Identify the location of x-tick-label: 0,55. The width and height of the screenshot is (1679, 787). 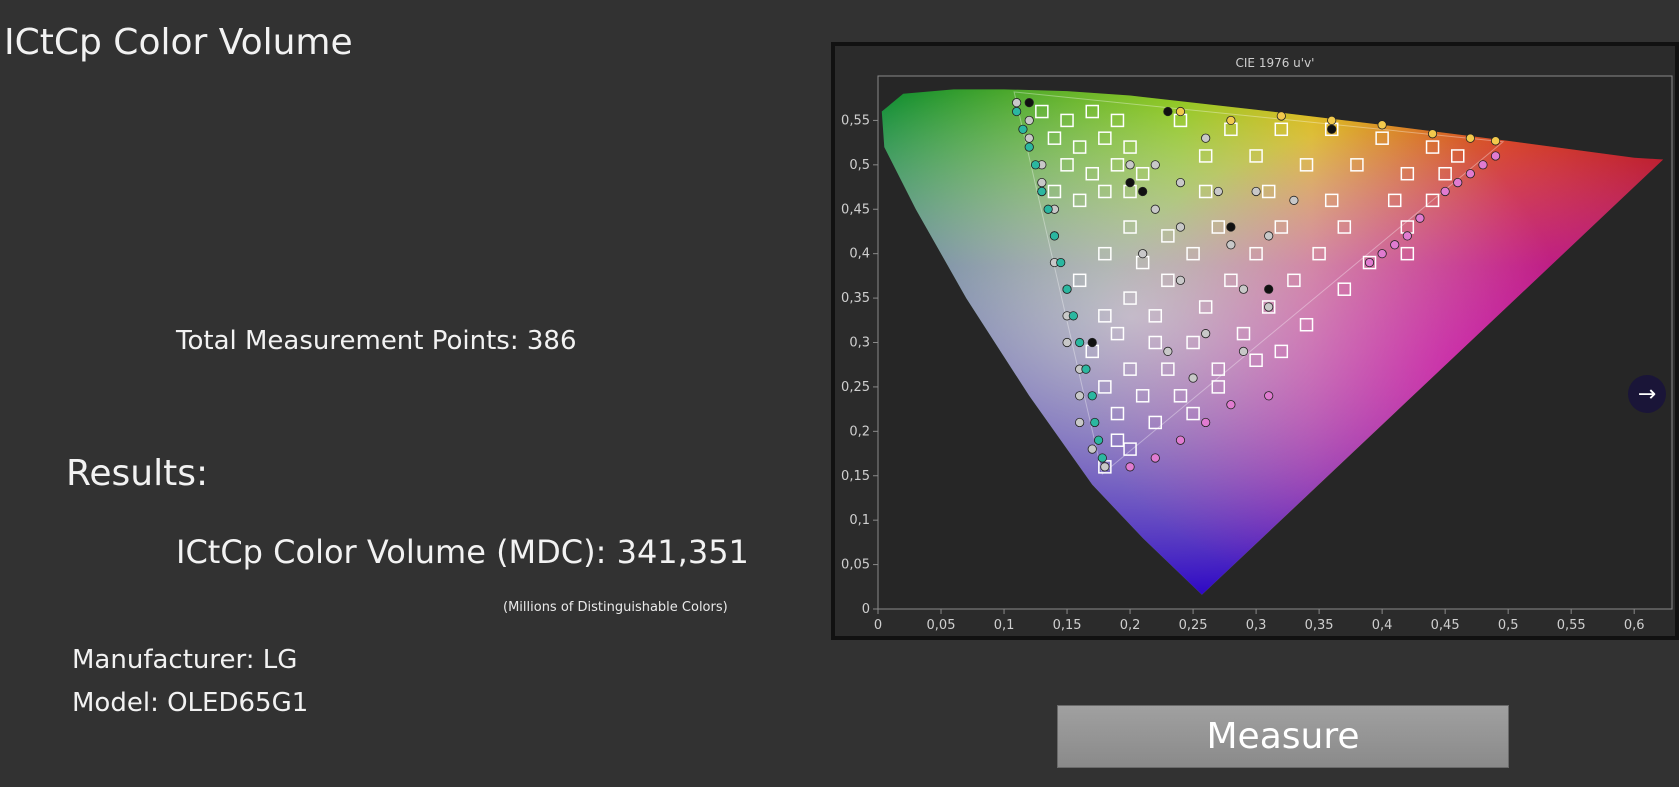
(1571, 625).